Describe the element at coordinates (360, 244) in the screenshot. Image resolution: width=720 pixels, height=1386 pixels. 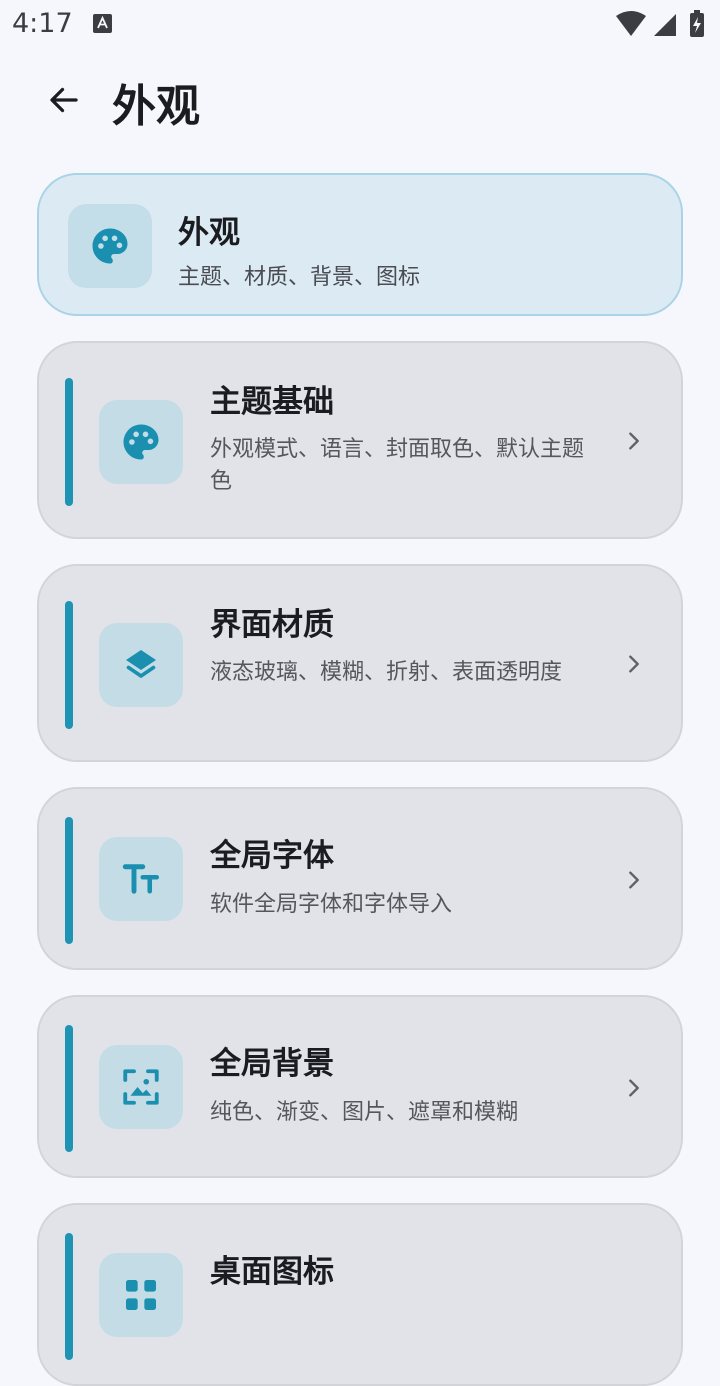
I see `appearance-header-card: 外观 主题、材质、背景、图标` at that location.